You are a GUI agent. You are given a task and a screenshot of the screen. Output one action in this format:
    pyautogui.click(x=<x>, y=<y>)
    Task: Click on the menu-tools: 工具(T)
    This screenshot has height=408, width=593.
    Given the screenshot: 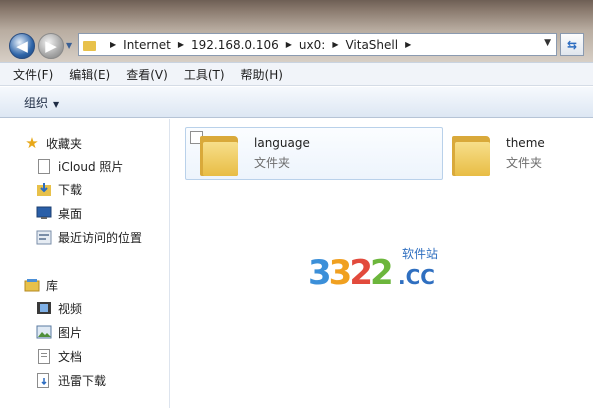 What is the action you would take?
    pyautogui.click(x=204, y=74)
    